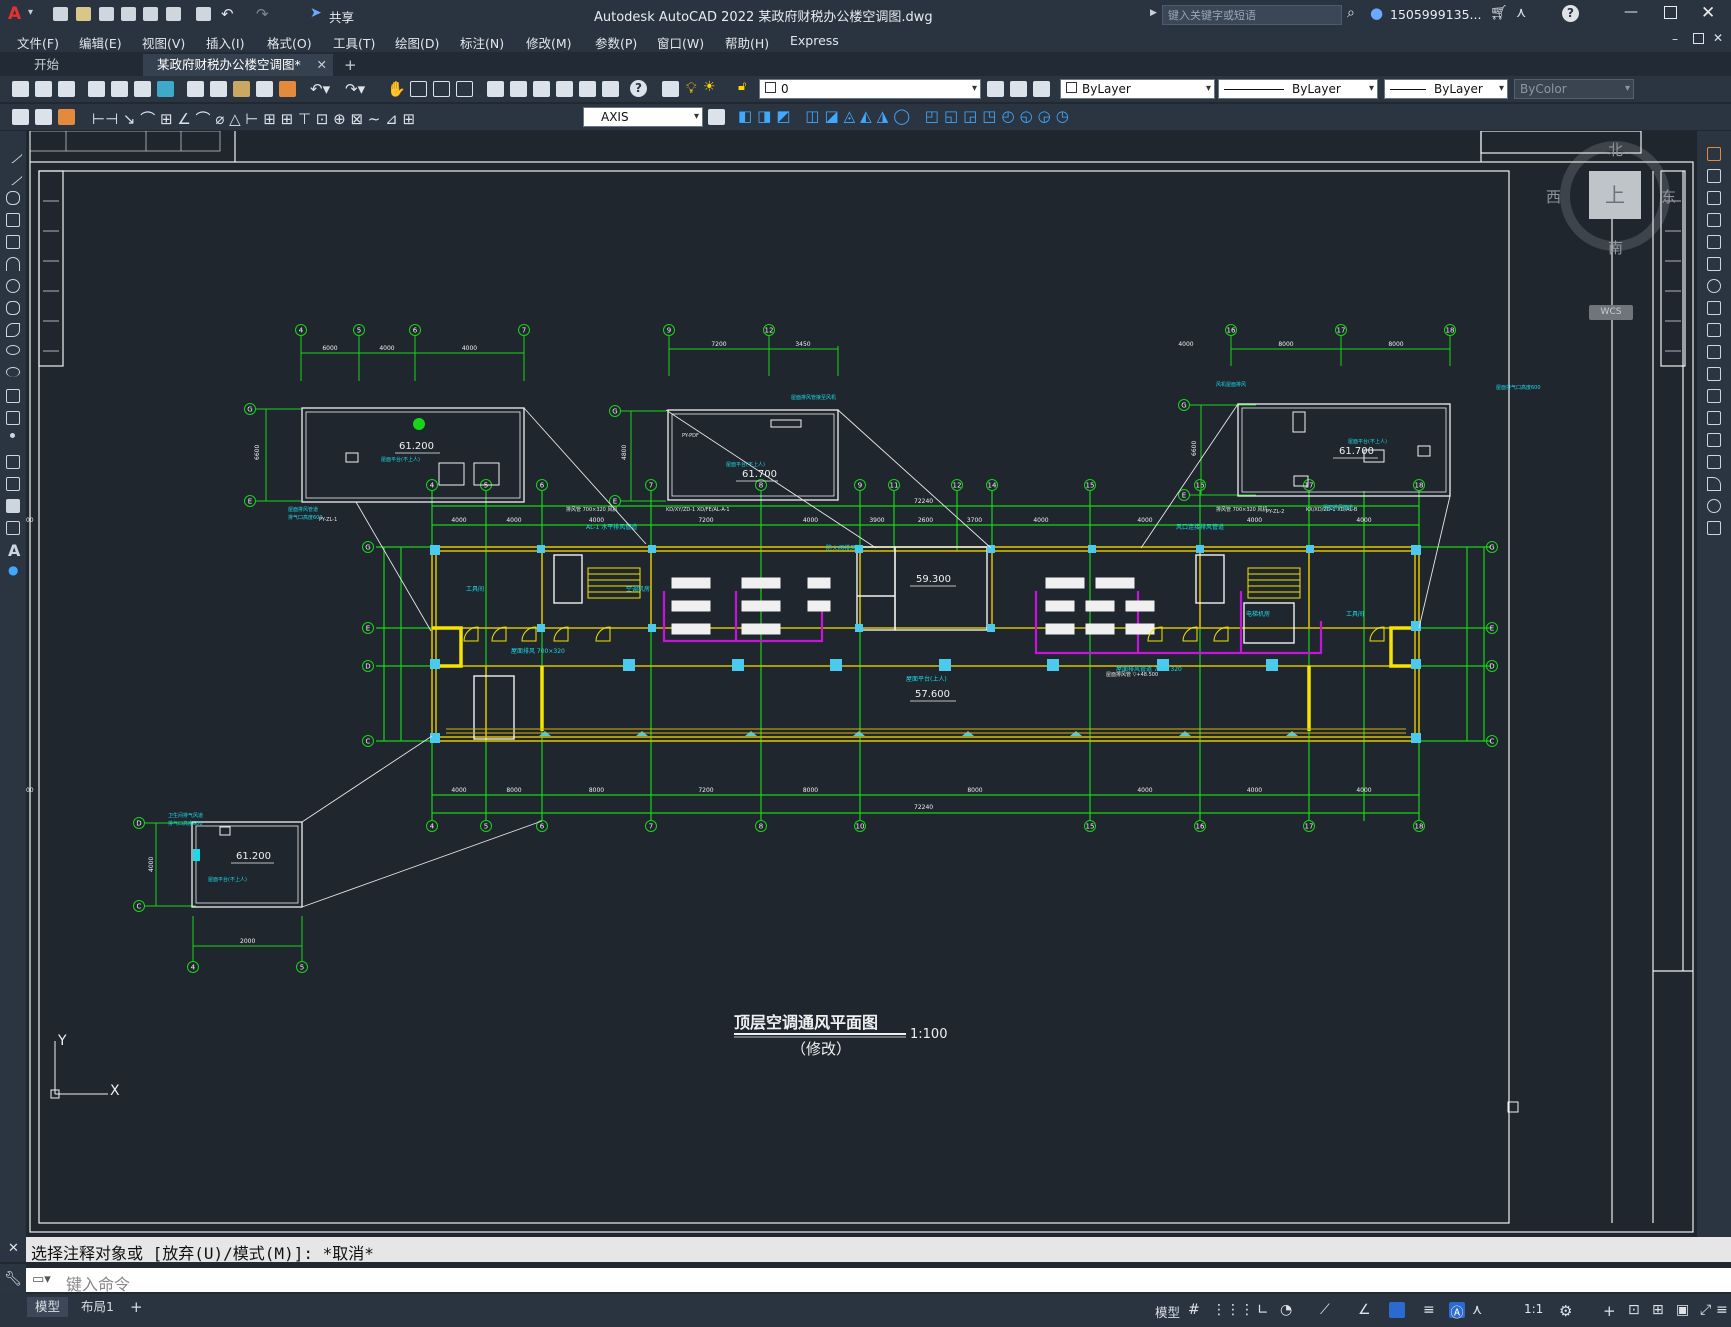 The image size is (1731, 1327). Describe the element at coordinates (316, 13) in the screenshot. I see `share-icon: ➤` at that location.